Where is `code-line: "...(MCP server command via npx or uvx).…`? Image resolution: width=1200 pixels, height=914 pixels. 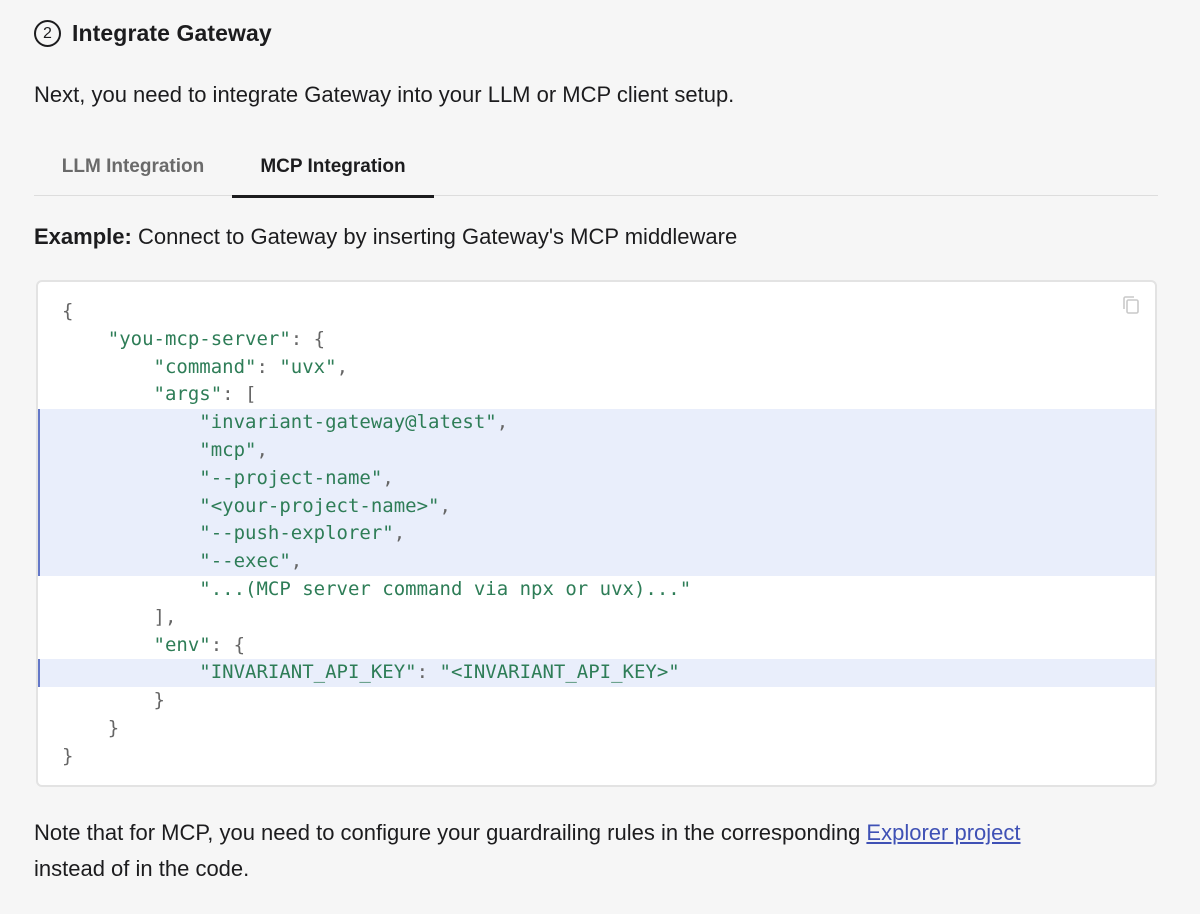 code-line: "...(MCP server command via npx or uvx).… is located at coordinates (596, 590).